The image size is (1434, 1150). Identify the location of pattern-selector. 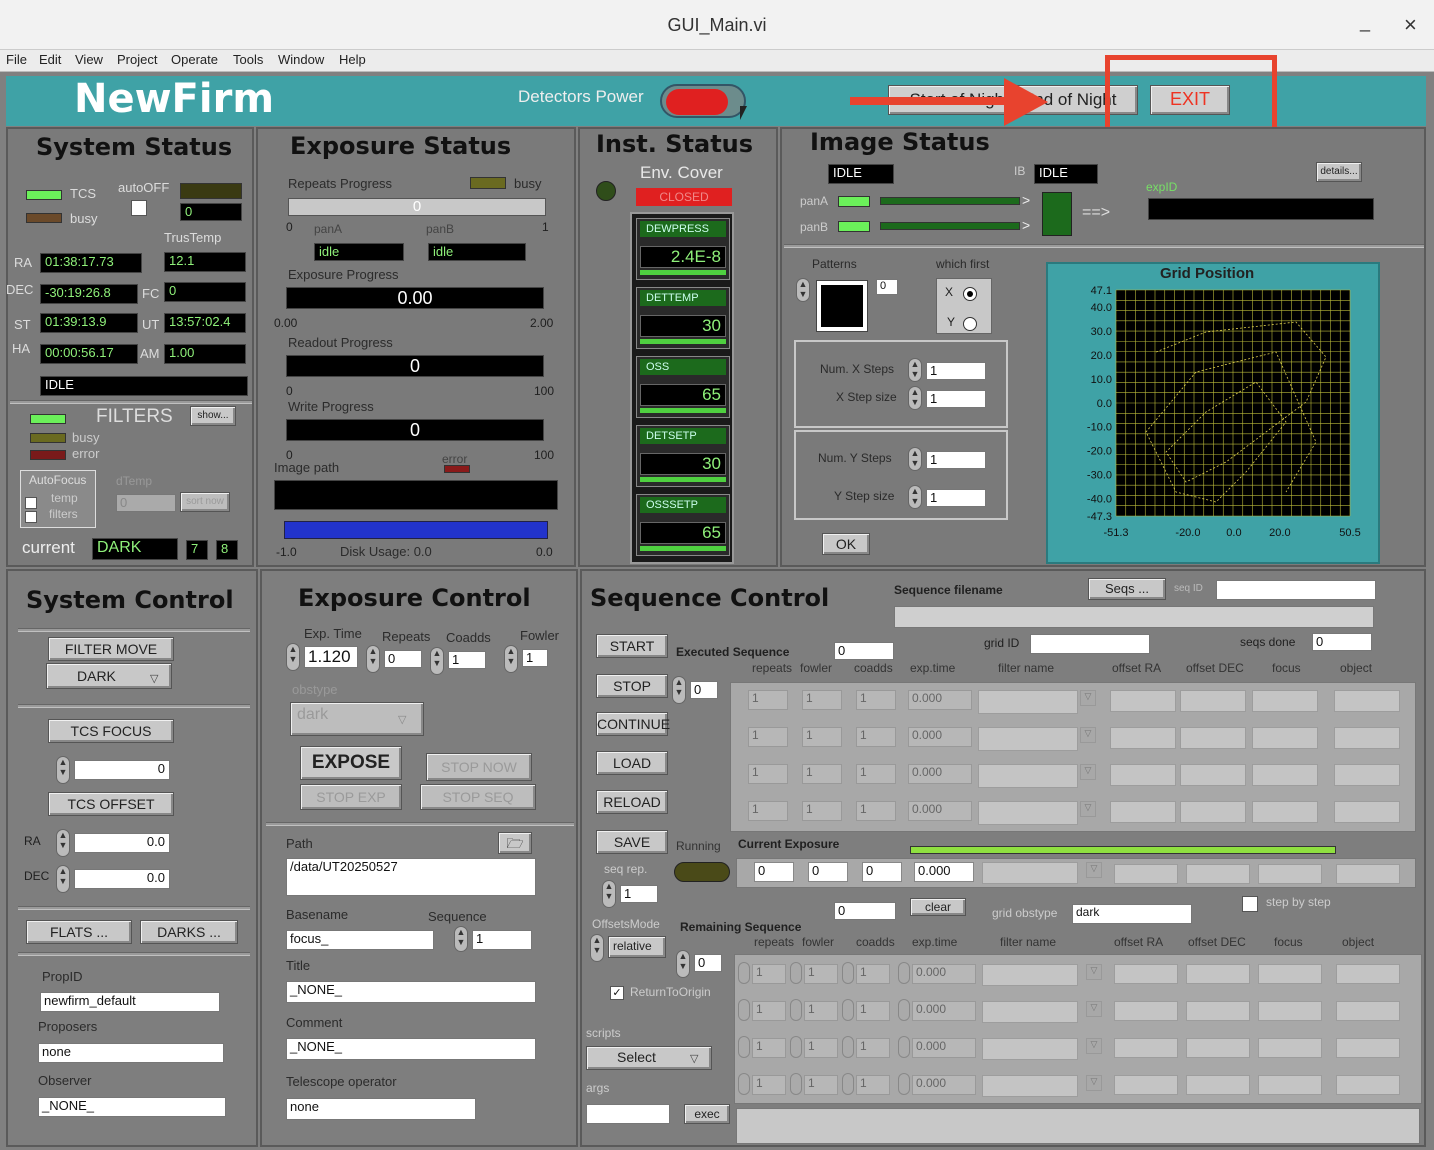
(842, 306).